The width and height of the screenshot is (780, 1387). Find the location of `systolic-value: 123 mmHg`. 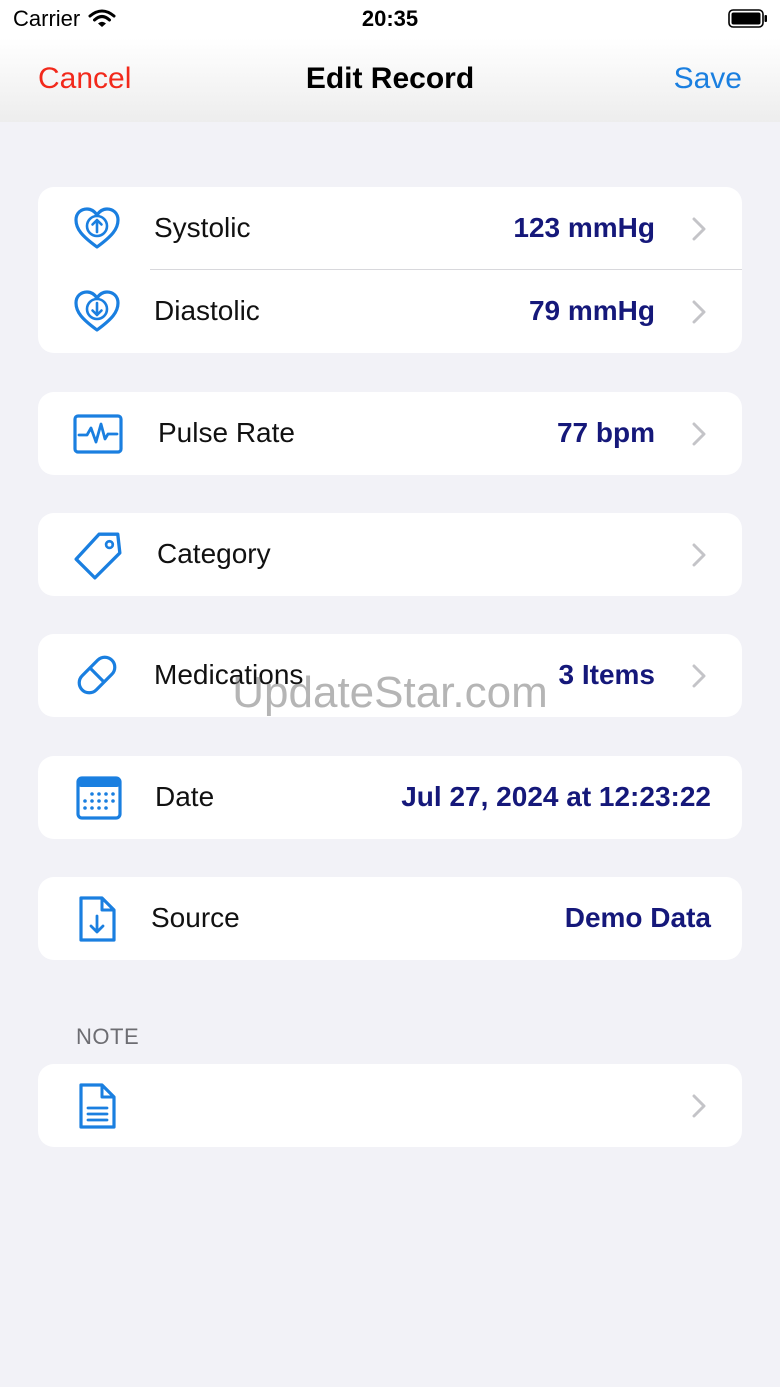

systolic-value: 123 mmHg is located at coordinates (584, 227).